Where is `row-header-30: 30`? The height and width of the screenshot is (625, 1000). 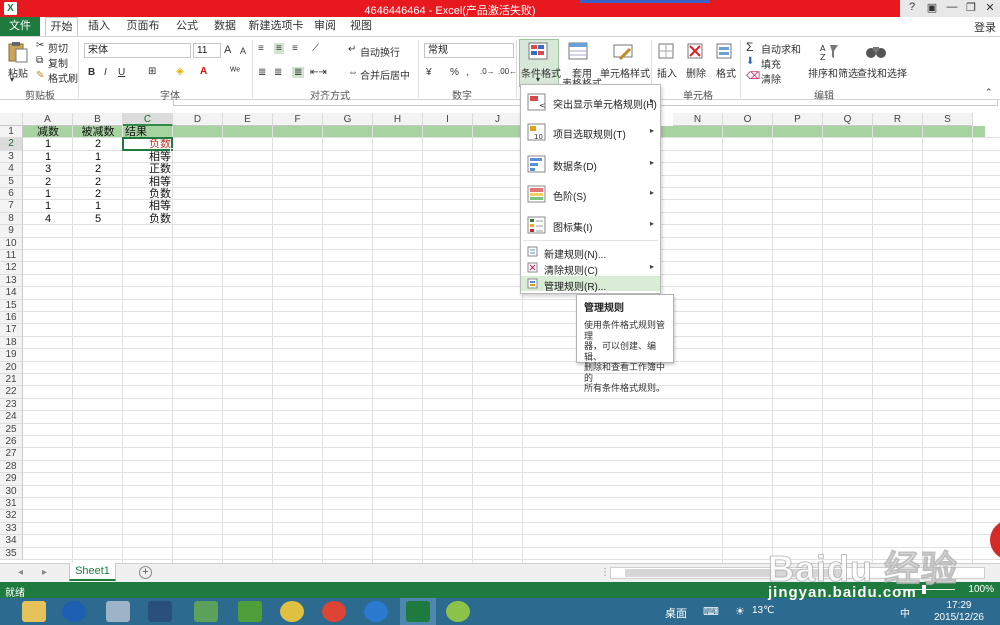 row-header-30: 30 is located at coordinates (11, 491).